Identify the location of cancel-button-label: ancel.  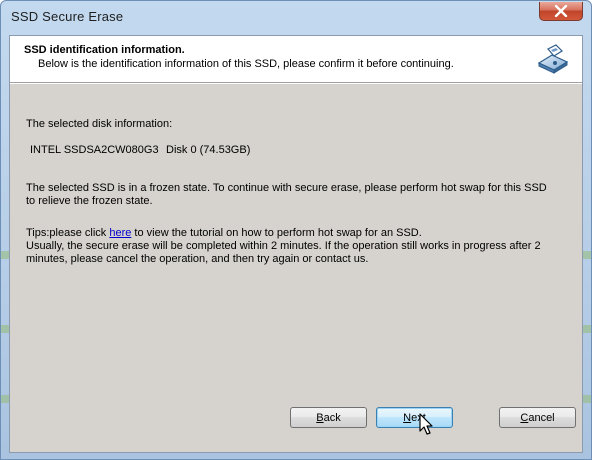
(541, 417).